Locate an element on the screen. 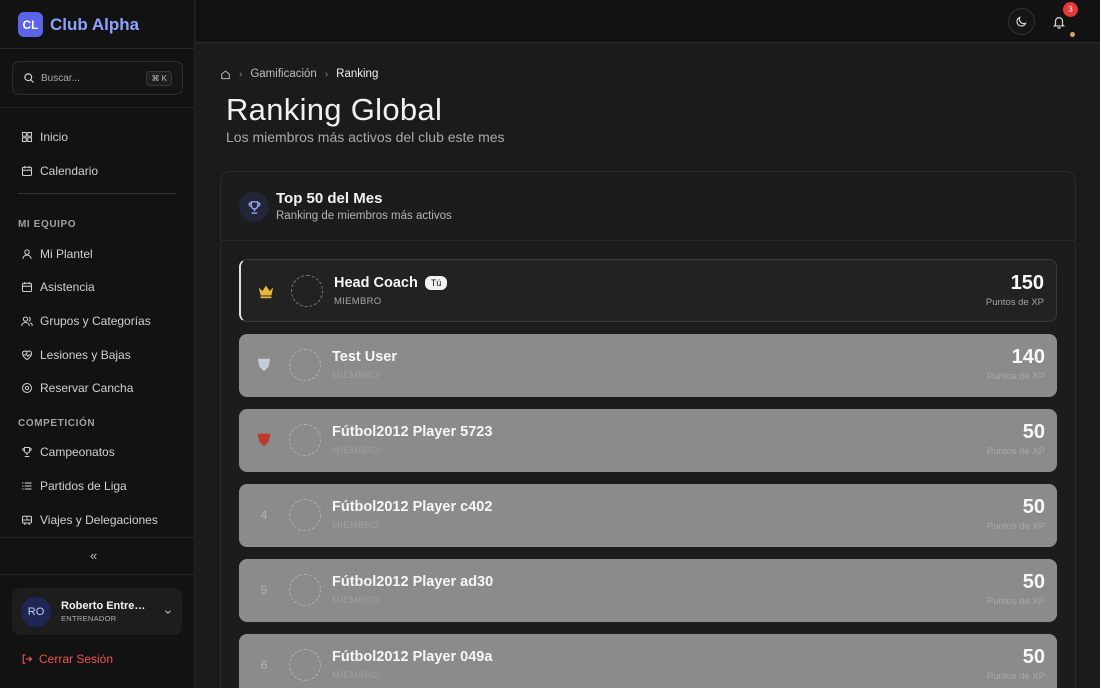 The width and height of the screenshot is (1100, 688). rank-number: 6 is located at coordinates (264, 665).